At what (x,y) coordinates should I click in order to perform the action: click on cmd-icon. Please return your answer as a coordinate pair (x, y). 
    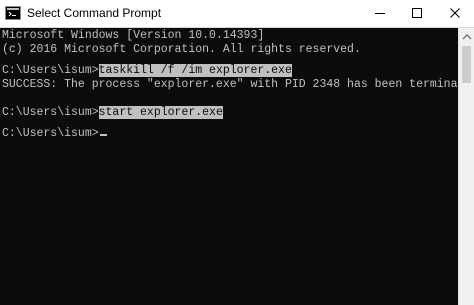
    Looking at the image, I should click on (13, 13).